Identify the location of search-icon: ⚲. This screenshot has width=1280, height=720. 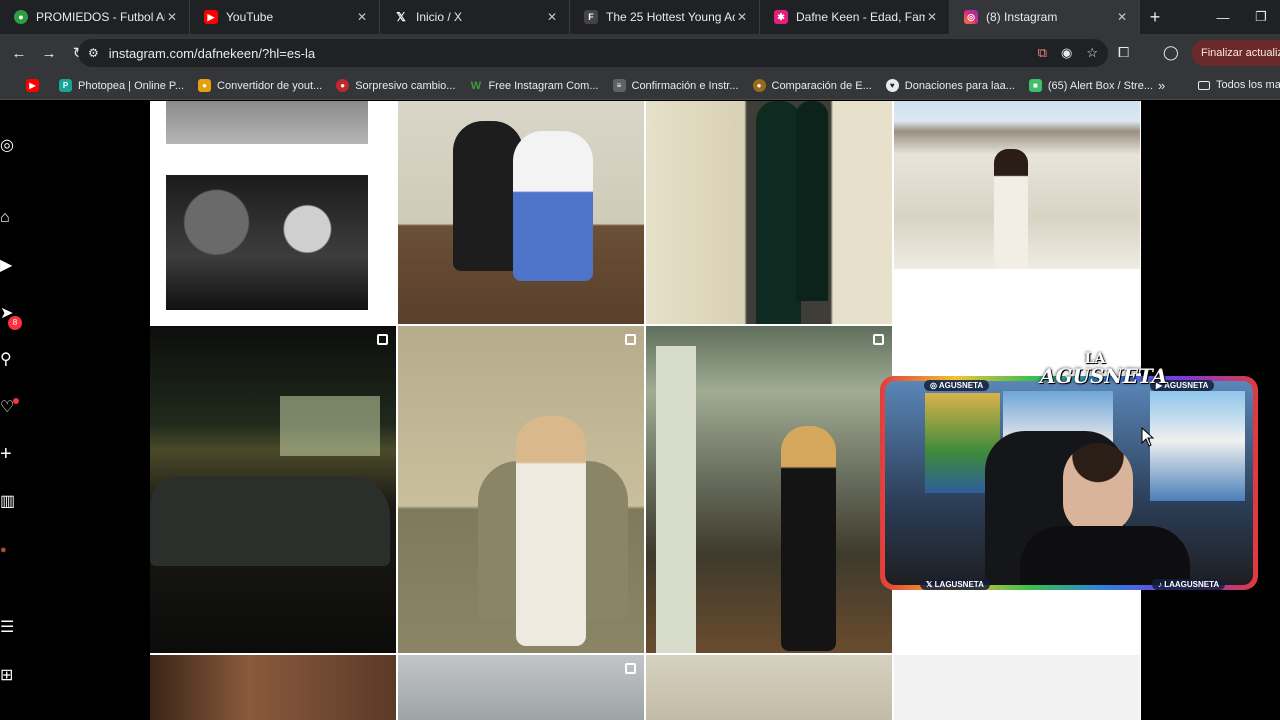
(9, 360).